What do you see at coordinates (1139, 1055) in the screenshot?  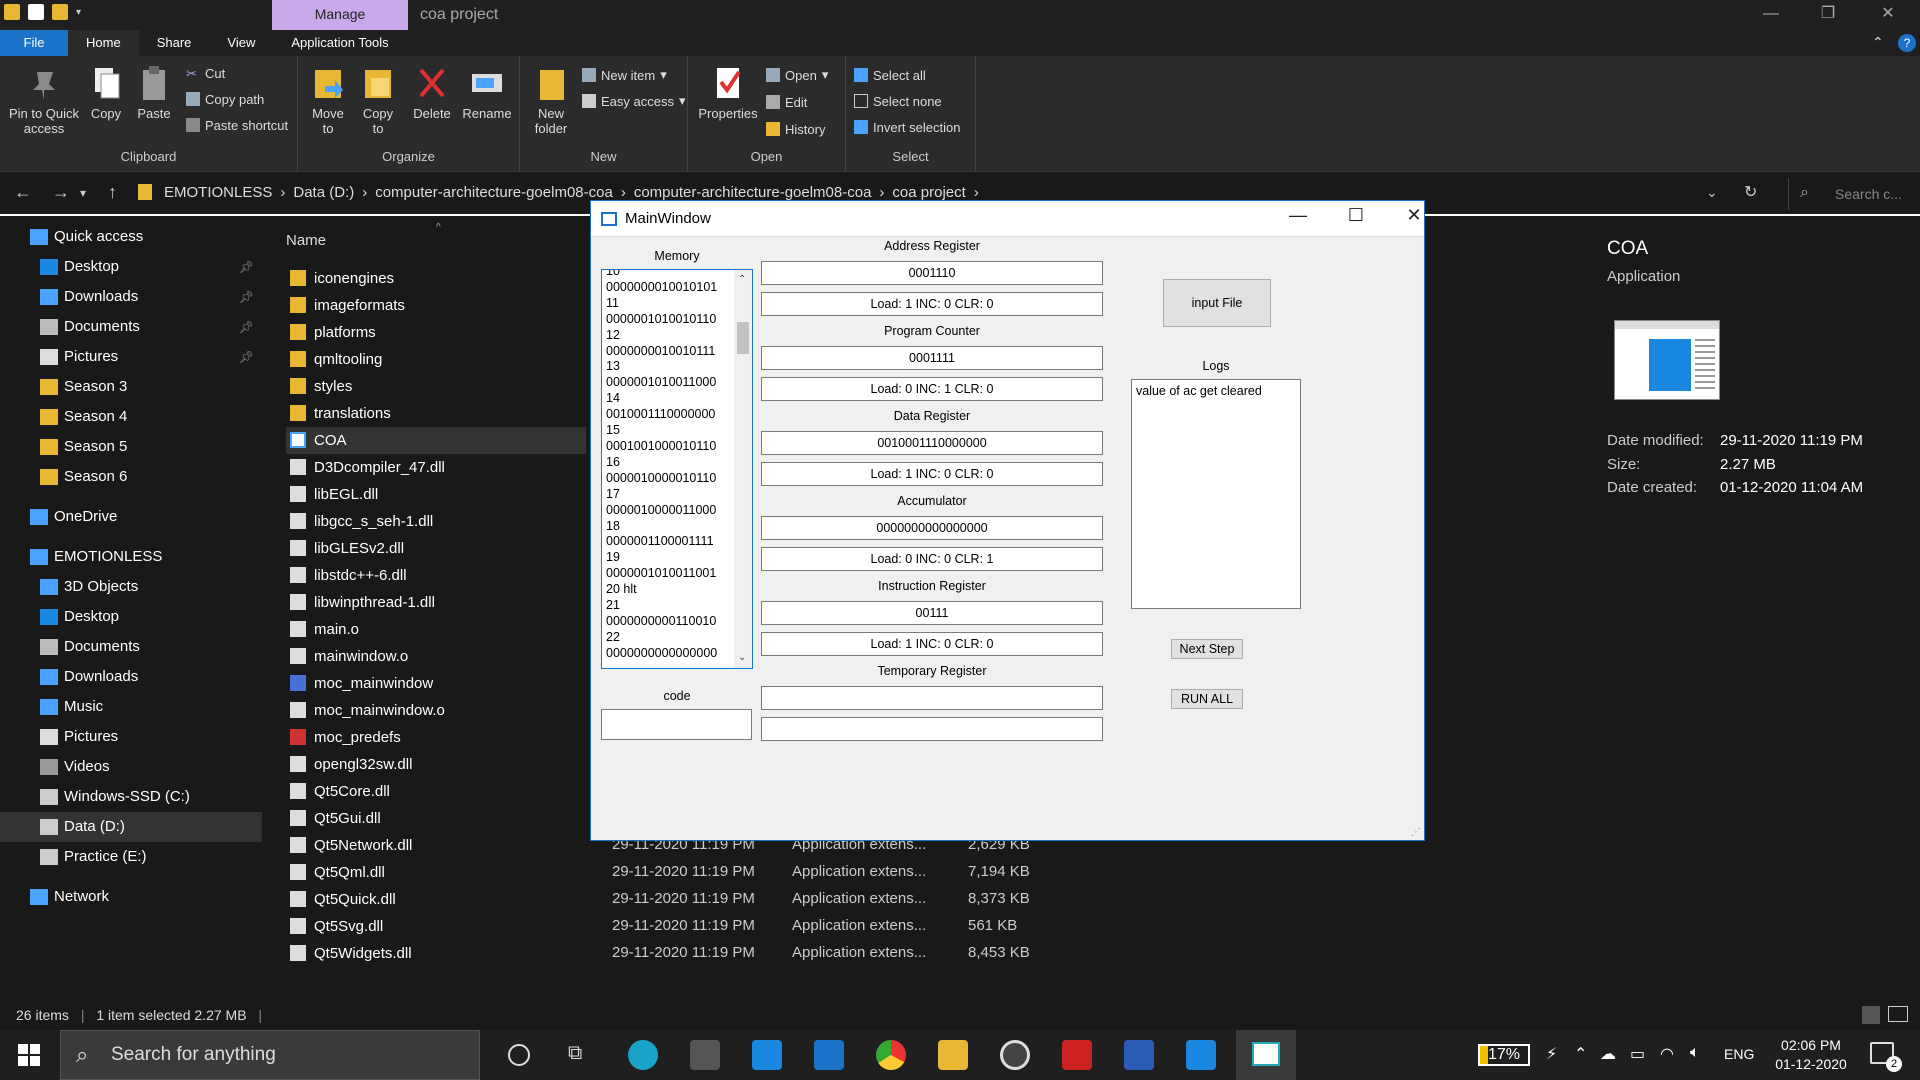 I see `word-icon` at bounding box center [1139, 1055].